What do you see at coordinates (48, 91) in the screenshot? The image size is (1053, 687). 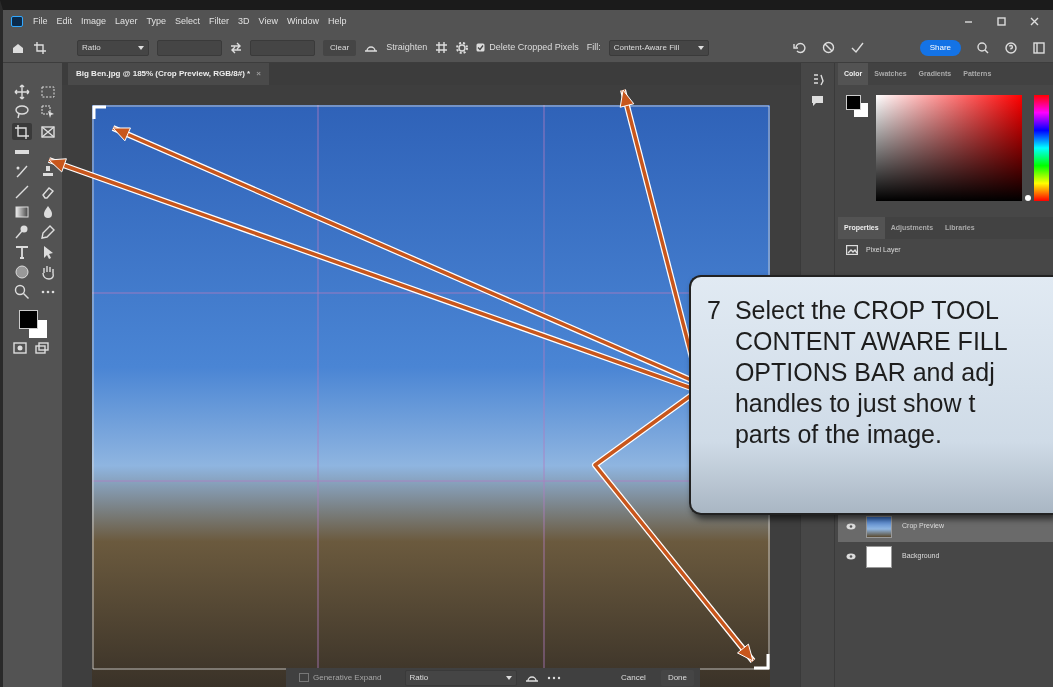 I see `marquee-icon` at bounding box center [48, 91].